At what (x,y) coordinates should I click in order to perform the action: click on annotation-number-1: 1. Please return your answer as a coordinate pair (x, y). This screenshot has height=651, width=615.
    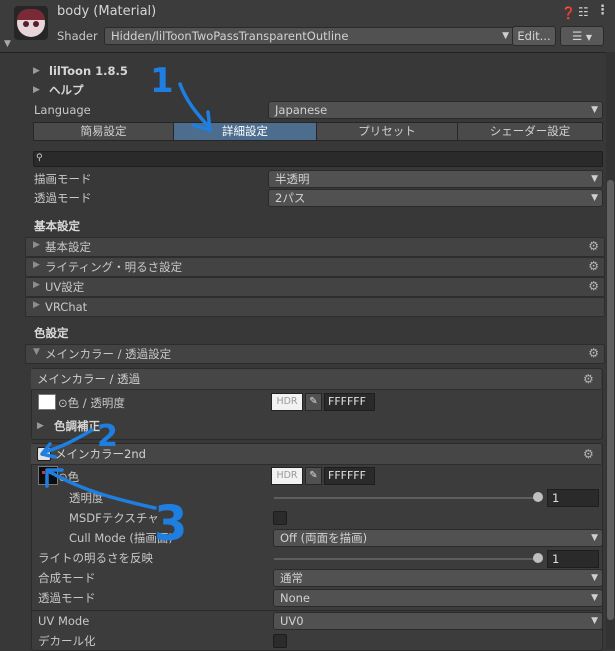
    Looking at the image, I should click on (162, 81).